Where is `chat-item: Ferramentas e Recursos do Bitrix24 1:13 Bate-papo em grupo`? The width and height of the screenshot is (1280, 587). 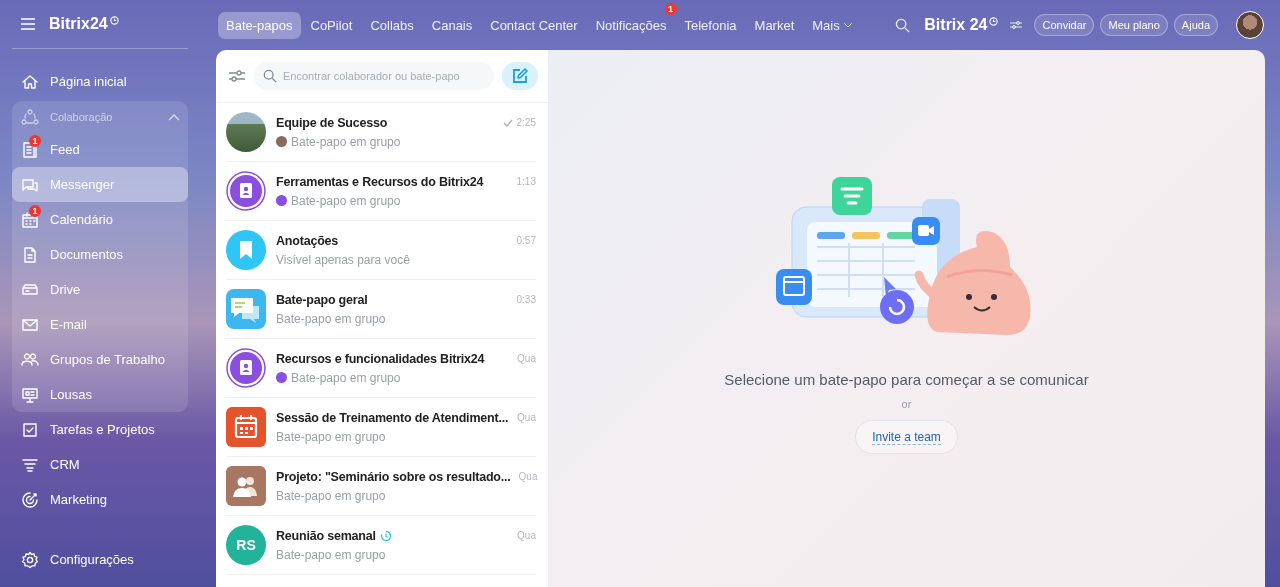 chat-item: Ferramentas e Recursos do Bitrix24 1:13 Bate-papo em grupo is located at coordinates (381, 191).